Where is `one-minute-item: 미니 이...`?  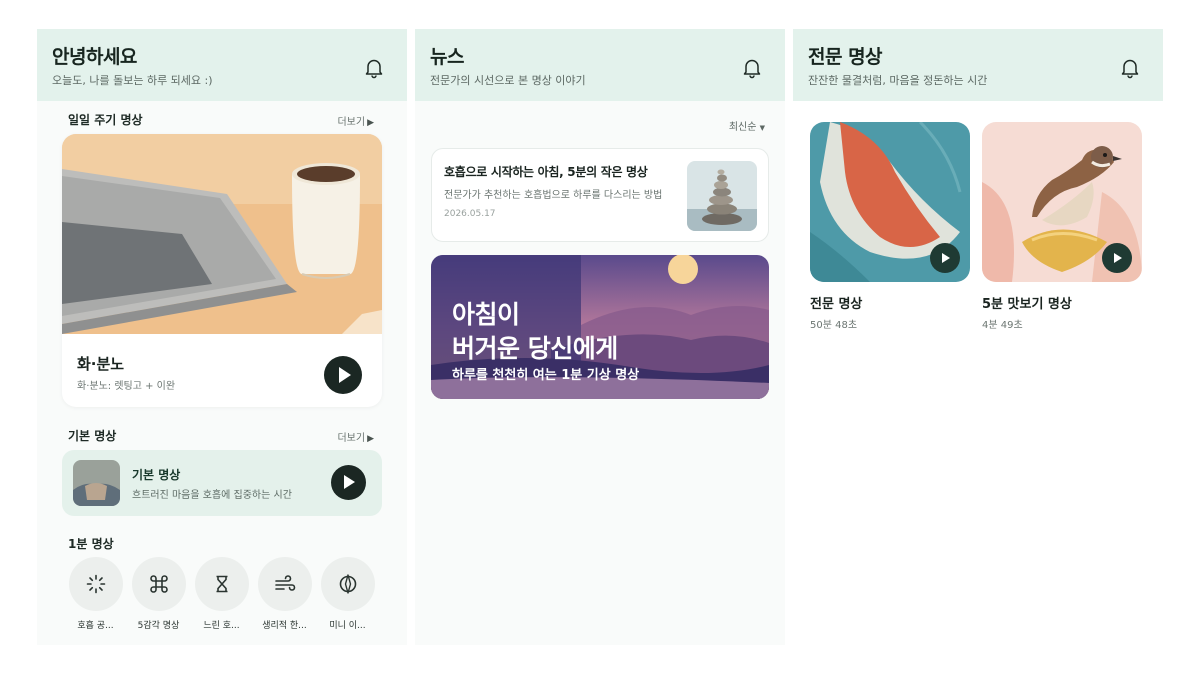 one-minute-item: 미니 이... is located at coordinates (347, 594).